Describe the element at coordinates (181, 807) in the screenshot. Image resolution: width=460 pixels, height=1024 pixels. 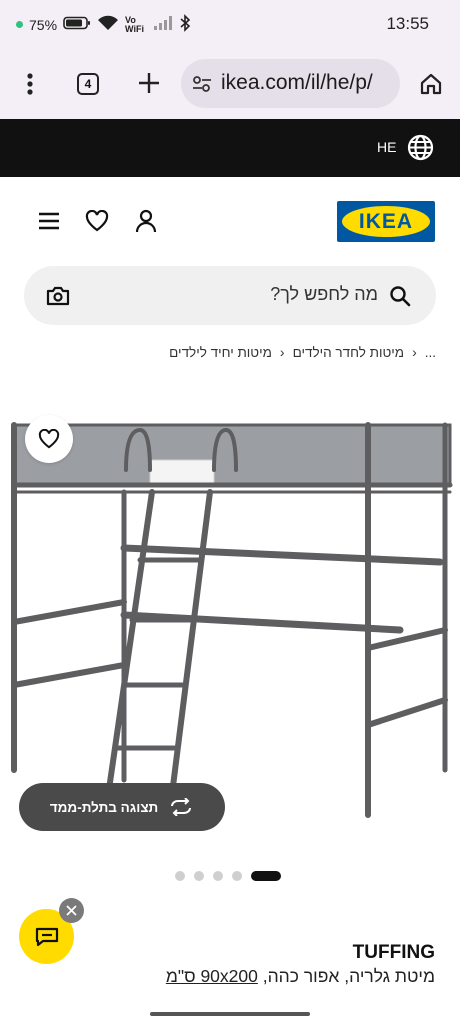
I see `rotate-3d-icon` at that location.